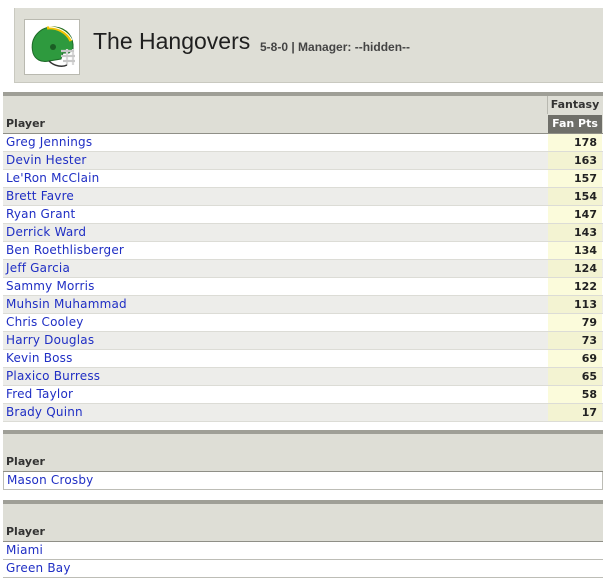 The height and width of the screenshot is (582, 603). I want to click on player-name-link: Brady Quinn, so click(44, 412).